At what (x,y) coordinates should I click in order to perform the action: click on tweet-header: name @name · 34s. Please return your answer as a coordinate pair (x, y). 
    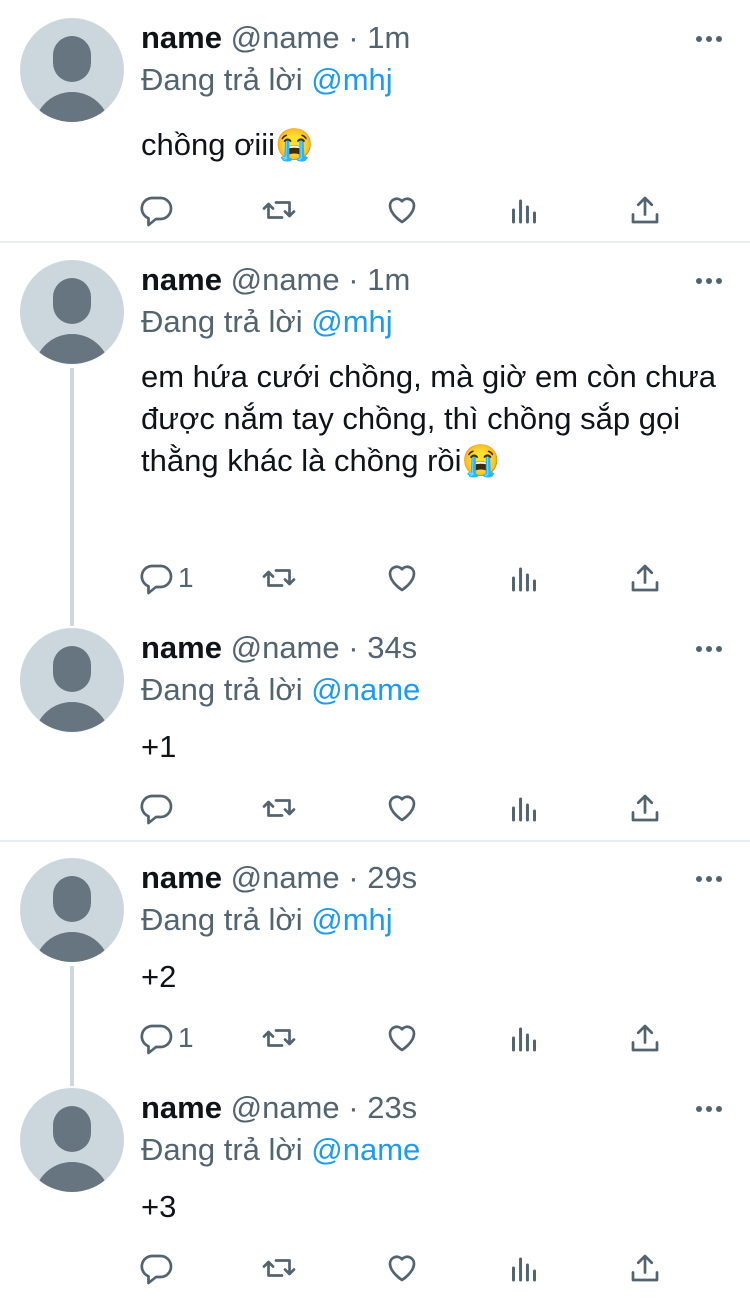
    Looking at the image, I should click on (279, 648).